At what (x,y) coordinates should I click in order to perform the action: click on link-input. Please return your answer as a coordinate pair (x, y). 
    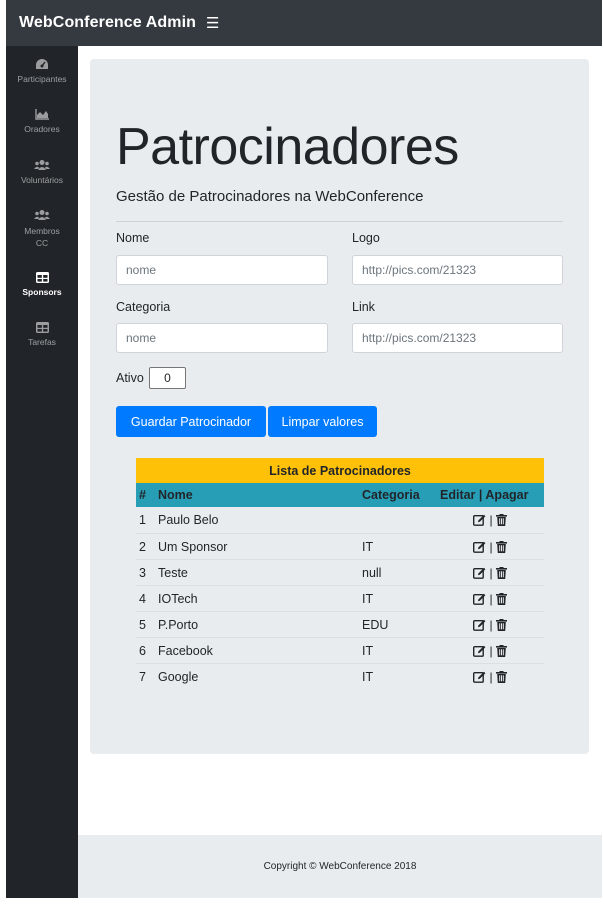
    Looking at the image, I should click on (457, 338).